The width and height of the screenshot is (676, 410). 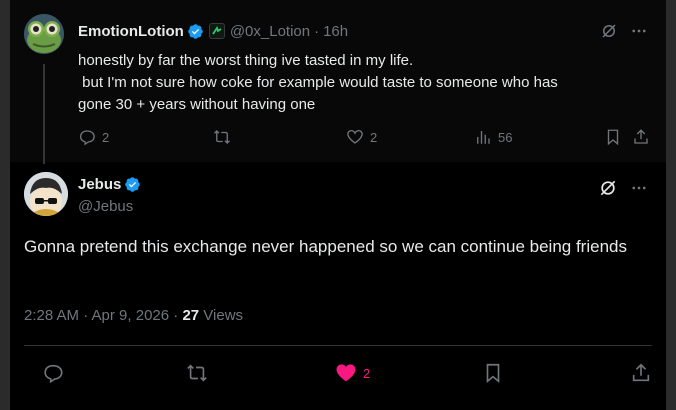 What do you see at coordinates (106, 137) in the screenshot?
I see `reply-count: 2` at bounding box center [106, 137].